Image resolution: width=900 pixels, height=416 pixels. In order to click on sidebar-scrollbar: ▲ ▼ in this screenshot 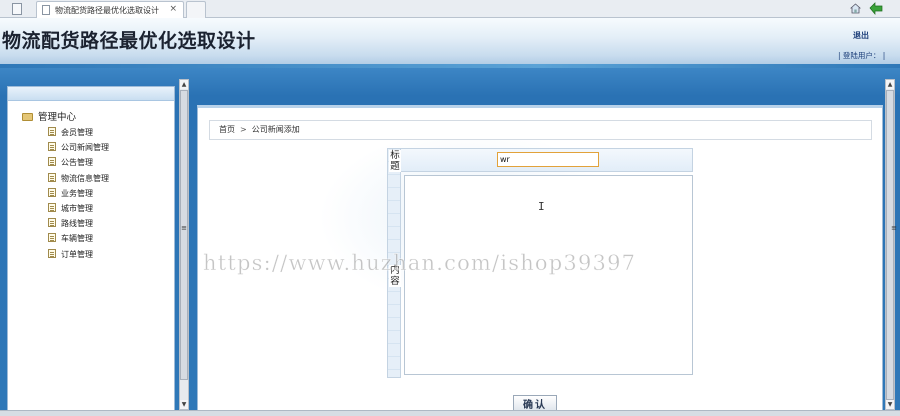, I will do `click(184, 244)`.